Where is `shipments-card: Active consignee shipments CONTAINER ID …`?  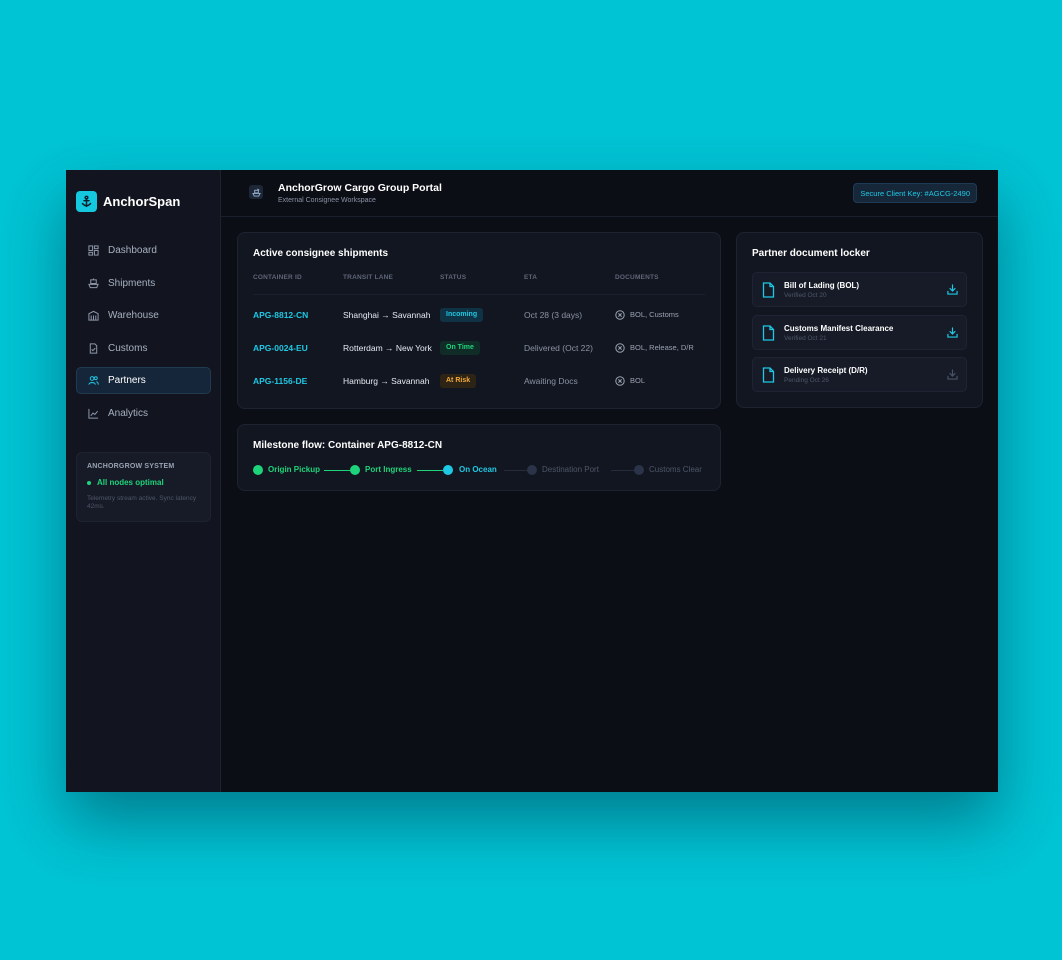
shipments-card: Active consignee shipments CONTAINER ID … is located at coordinates (479, 320).